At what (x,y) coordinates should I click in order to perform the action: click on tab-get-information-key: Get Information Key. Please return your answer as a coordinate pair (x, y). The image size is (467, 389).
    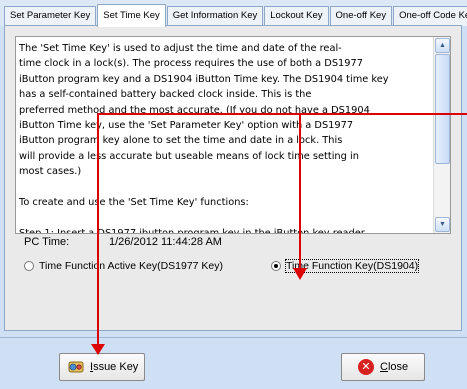
    Looking at the image, I should click on (215, 16).